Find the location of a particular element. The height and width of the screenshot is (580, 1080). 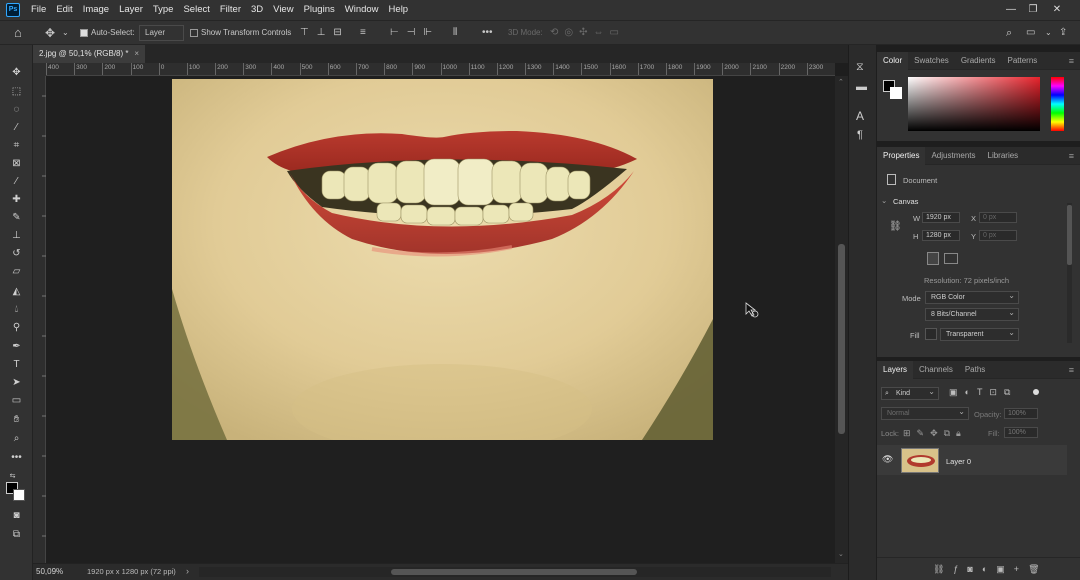

paragraph-icon: ¶ is located at coordinates (860, 135).